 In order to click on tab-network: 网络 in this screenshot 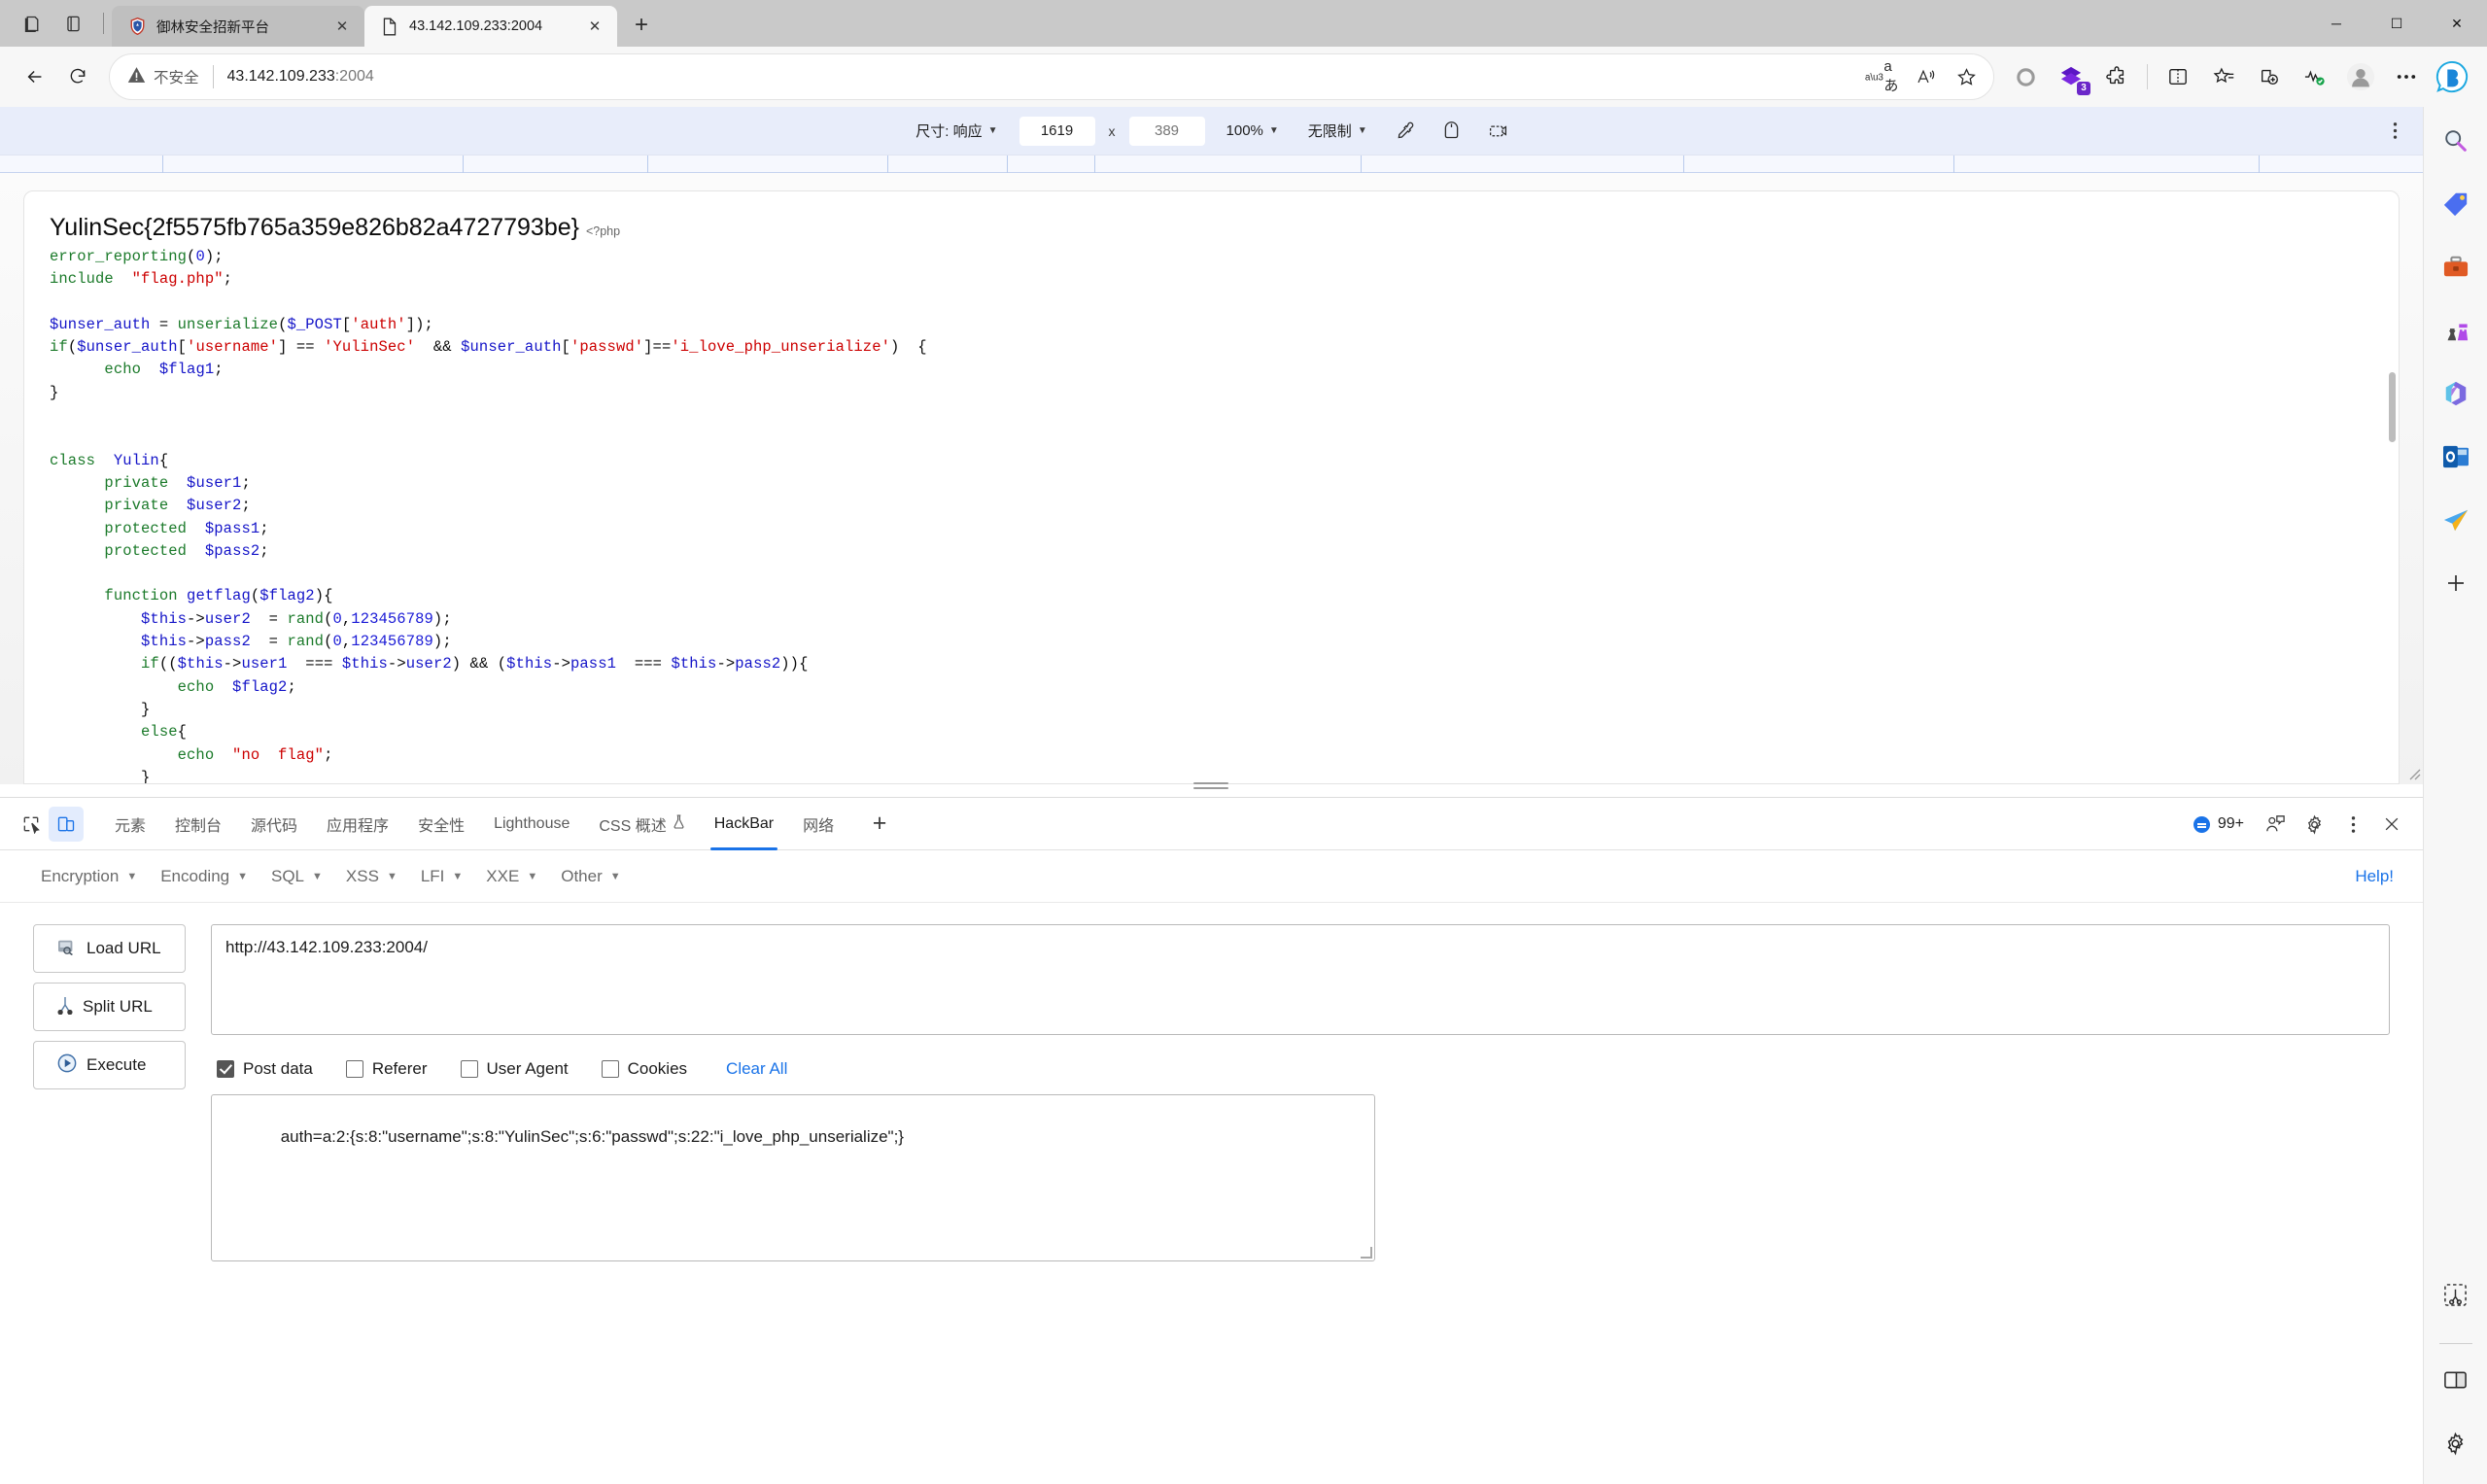, I will do `click(818, 824)`.